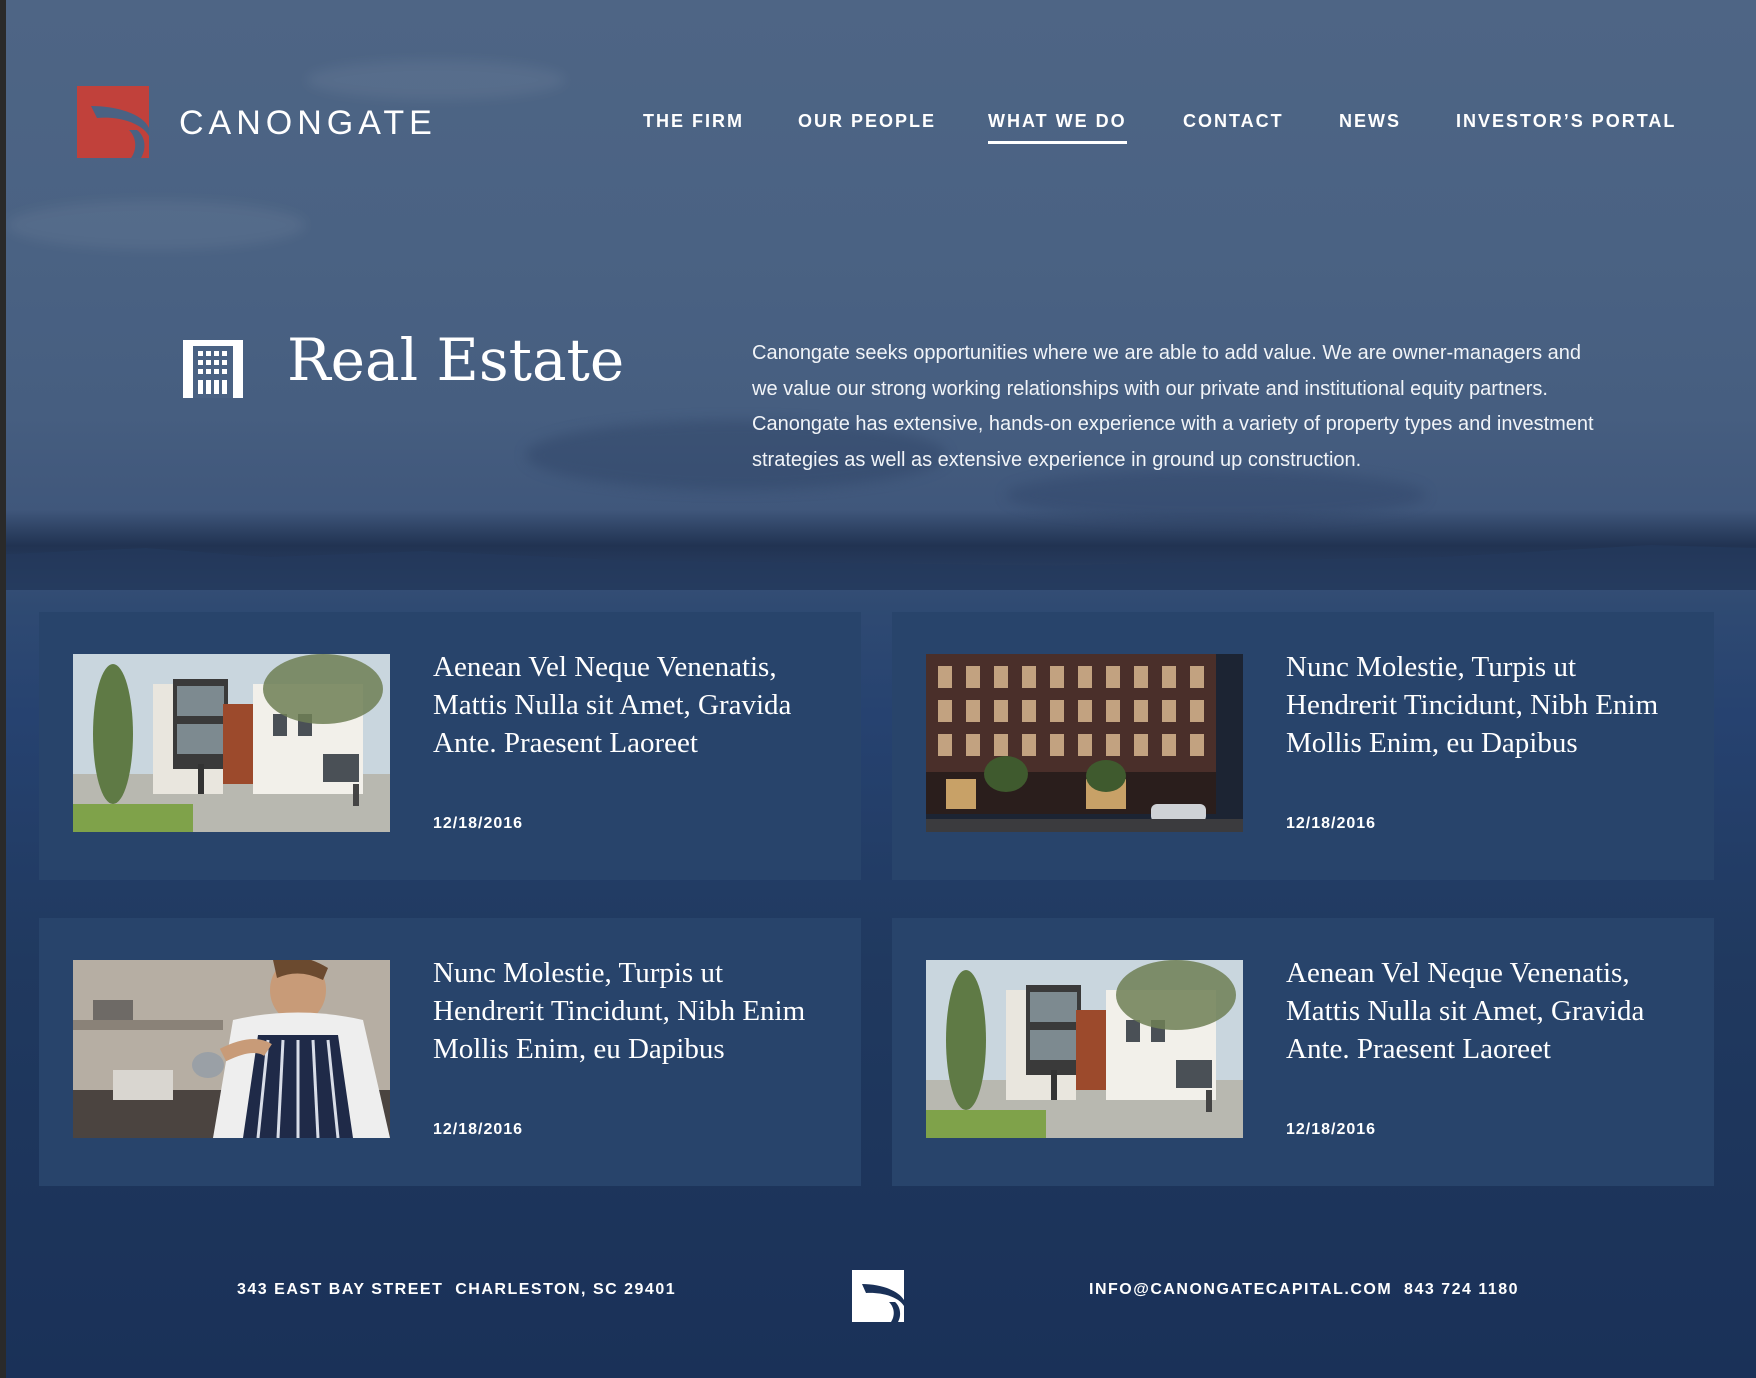 This screenshot has height=1378, width=1756. Describe the element at coordinates (878, 1296) in the screenshot. I see `canongate-footer-logo-icon` at that location.